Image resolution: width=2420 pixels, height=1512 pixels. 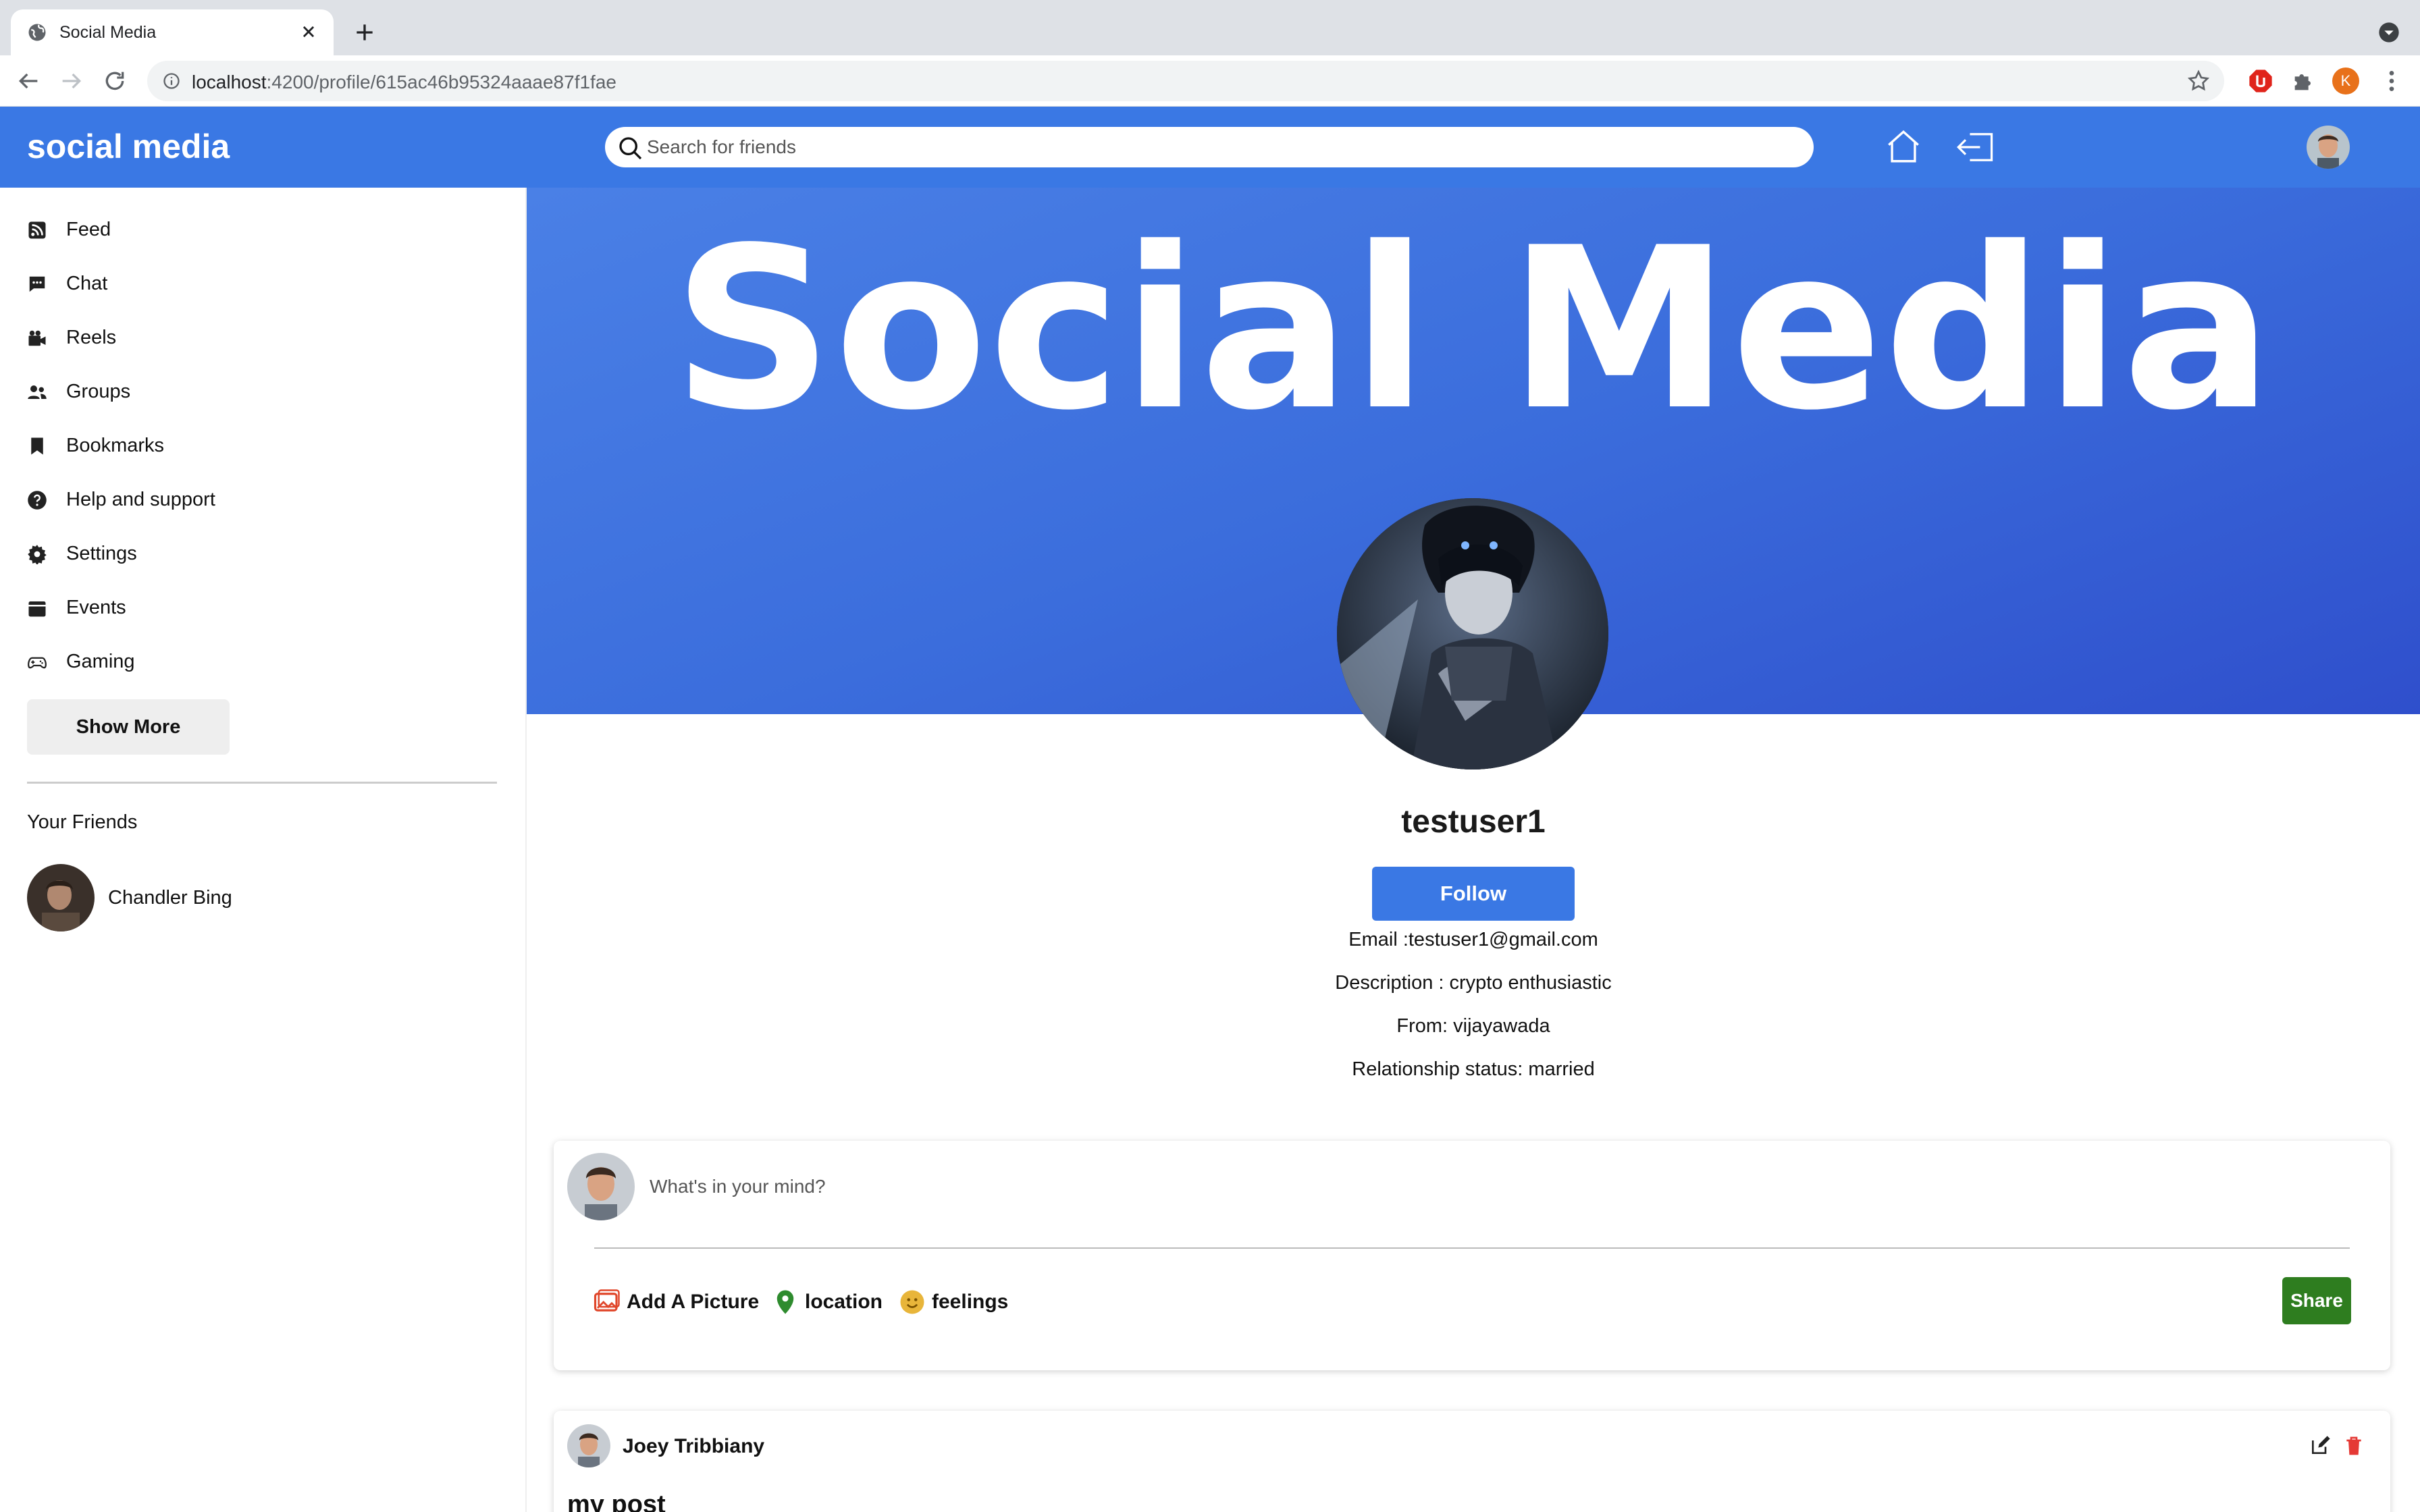 I want to click on gear-icon, so click(x=37, y=554).